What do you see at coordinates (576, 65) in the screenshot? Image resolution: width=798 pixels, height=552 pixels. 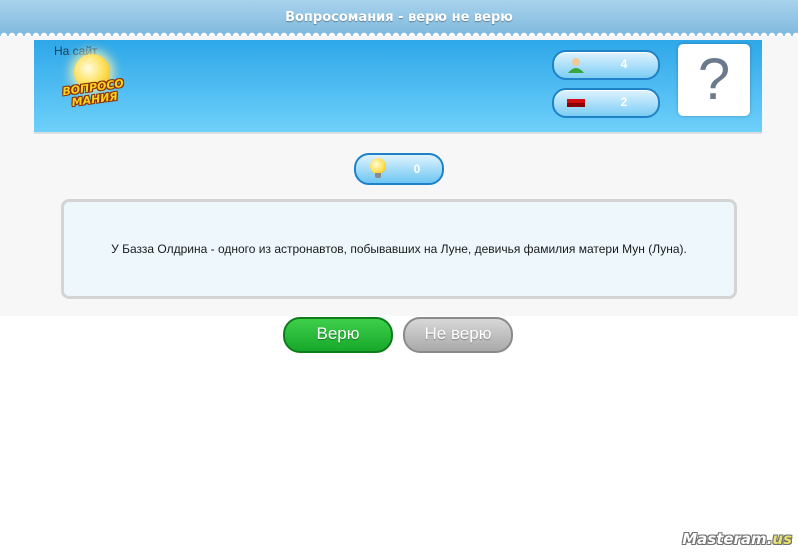 I see `player-icon` at bounding box center [576, 65].